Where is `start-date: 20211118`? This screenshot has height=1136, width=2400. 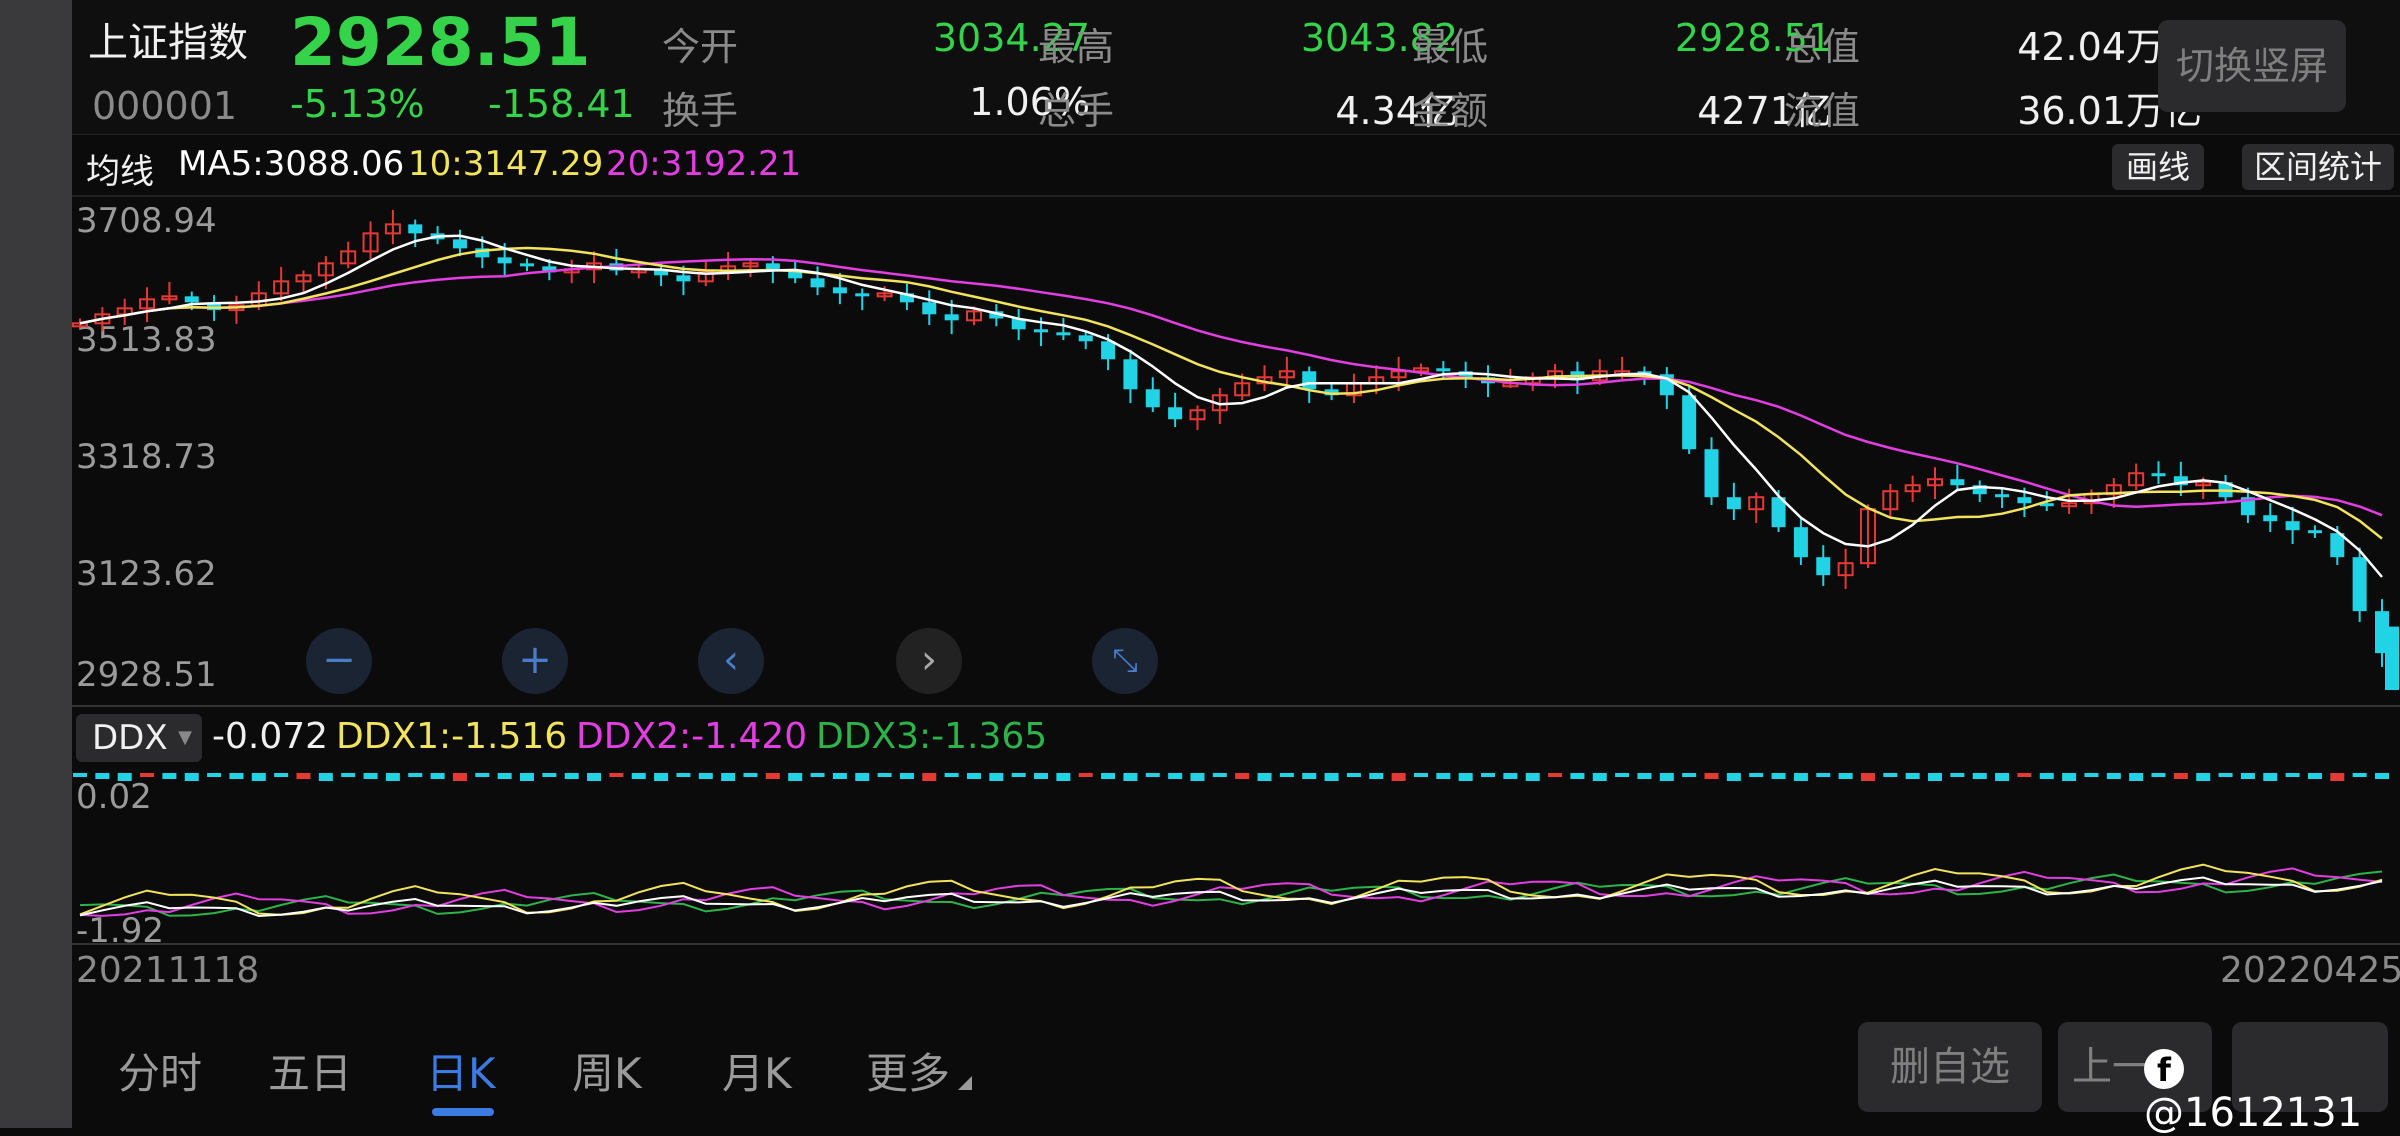
start-date: 20211118 is located at coordinates (168, 970).